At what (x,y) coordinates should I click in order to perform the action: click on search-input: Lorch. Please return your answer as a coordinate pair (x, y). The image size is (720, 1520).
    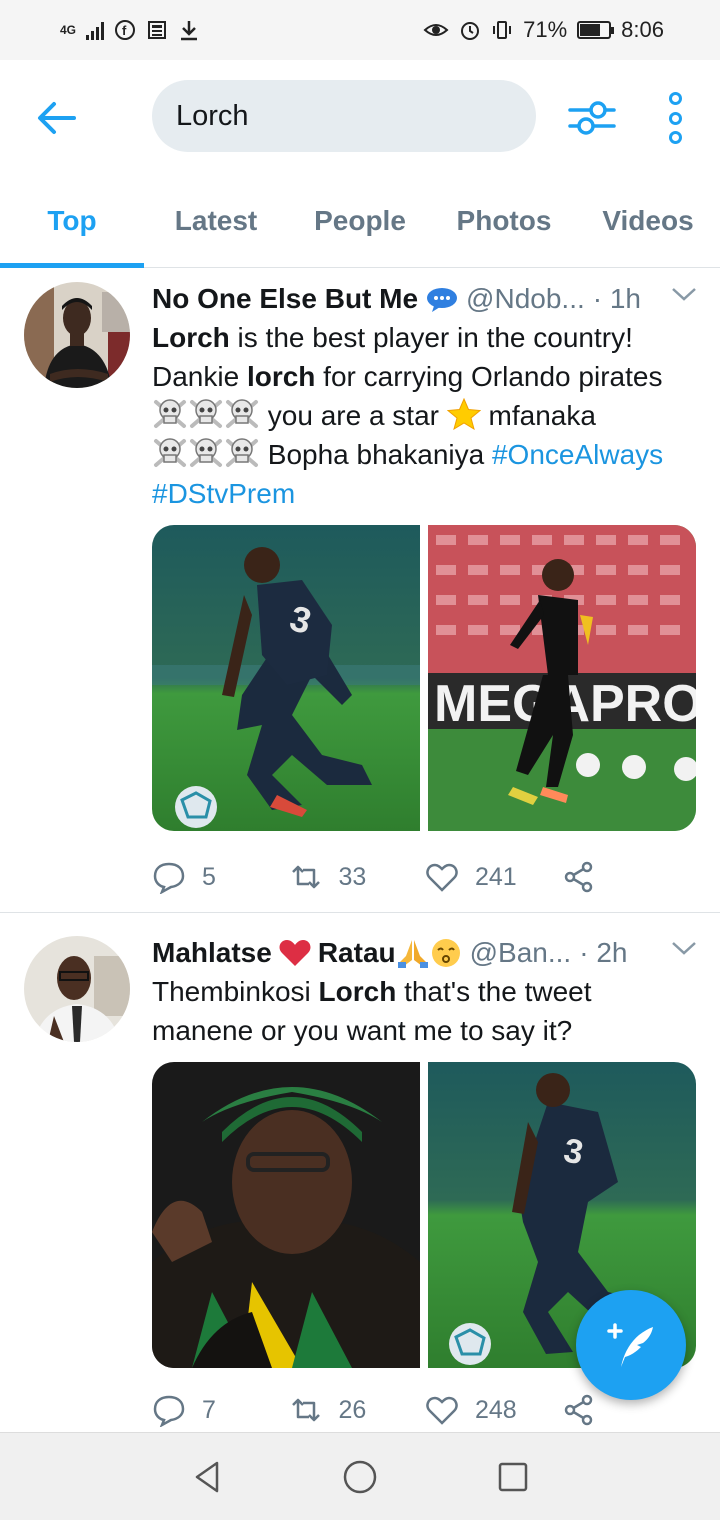
    Looking at the image, I should click on (344, 116).